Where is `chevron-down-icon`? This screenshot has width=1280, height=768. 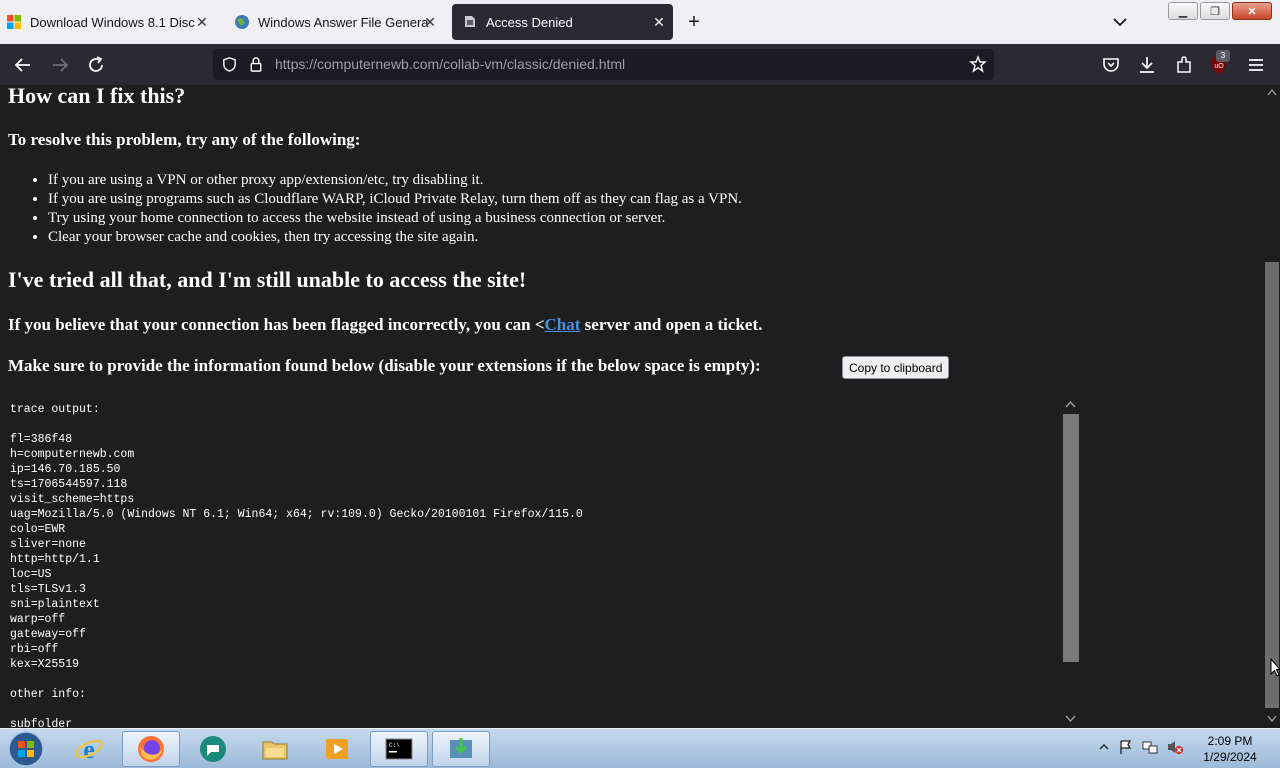
chevron-down-icon is located at coordinates (1120, 22).